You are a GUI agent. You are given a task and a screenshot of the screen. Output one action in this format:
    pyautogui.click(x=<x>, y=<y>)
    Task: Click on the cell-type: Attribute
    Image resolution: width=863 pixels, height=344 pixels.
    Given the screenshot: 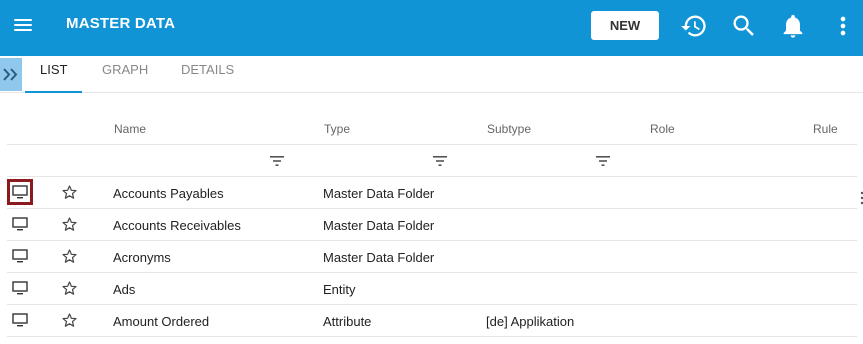 What is the action you would take?
    pyautogui.click(x=347, y=321)
    